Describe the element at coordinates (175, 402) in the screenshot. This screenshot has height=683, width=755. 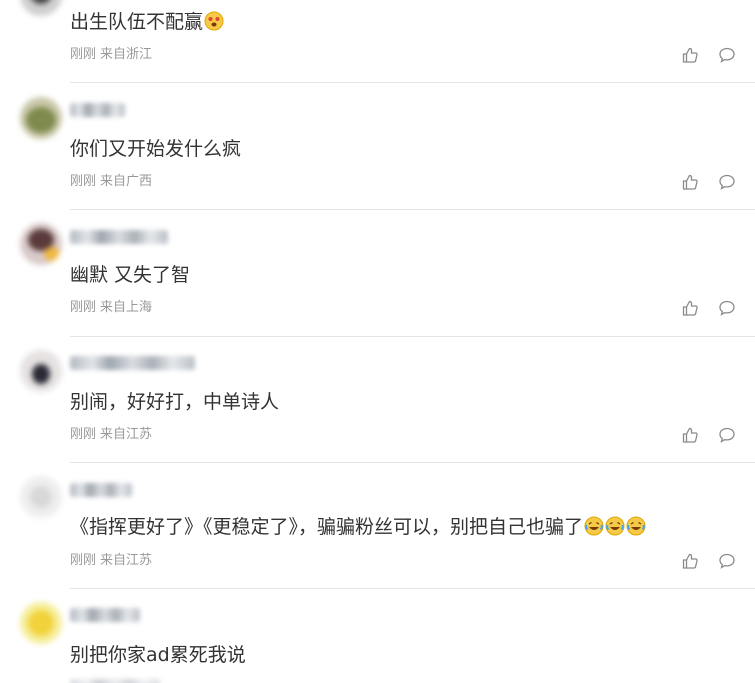
I see `comment-text: 别闹，好好打，中单诗人` at that location.